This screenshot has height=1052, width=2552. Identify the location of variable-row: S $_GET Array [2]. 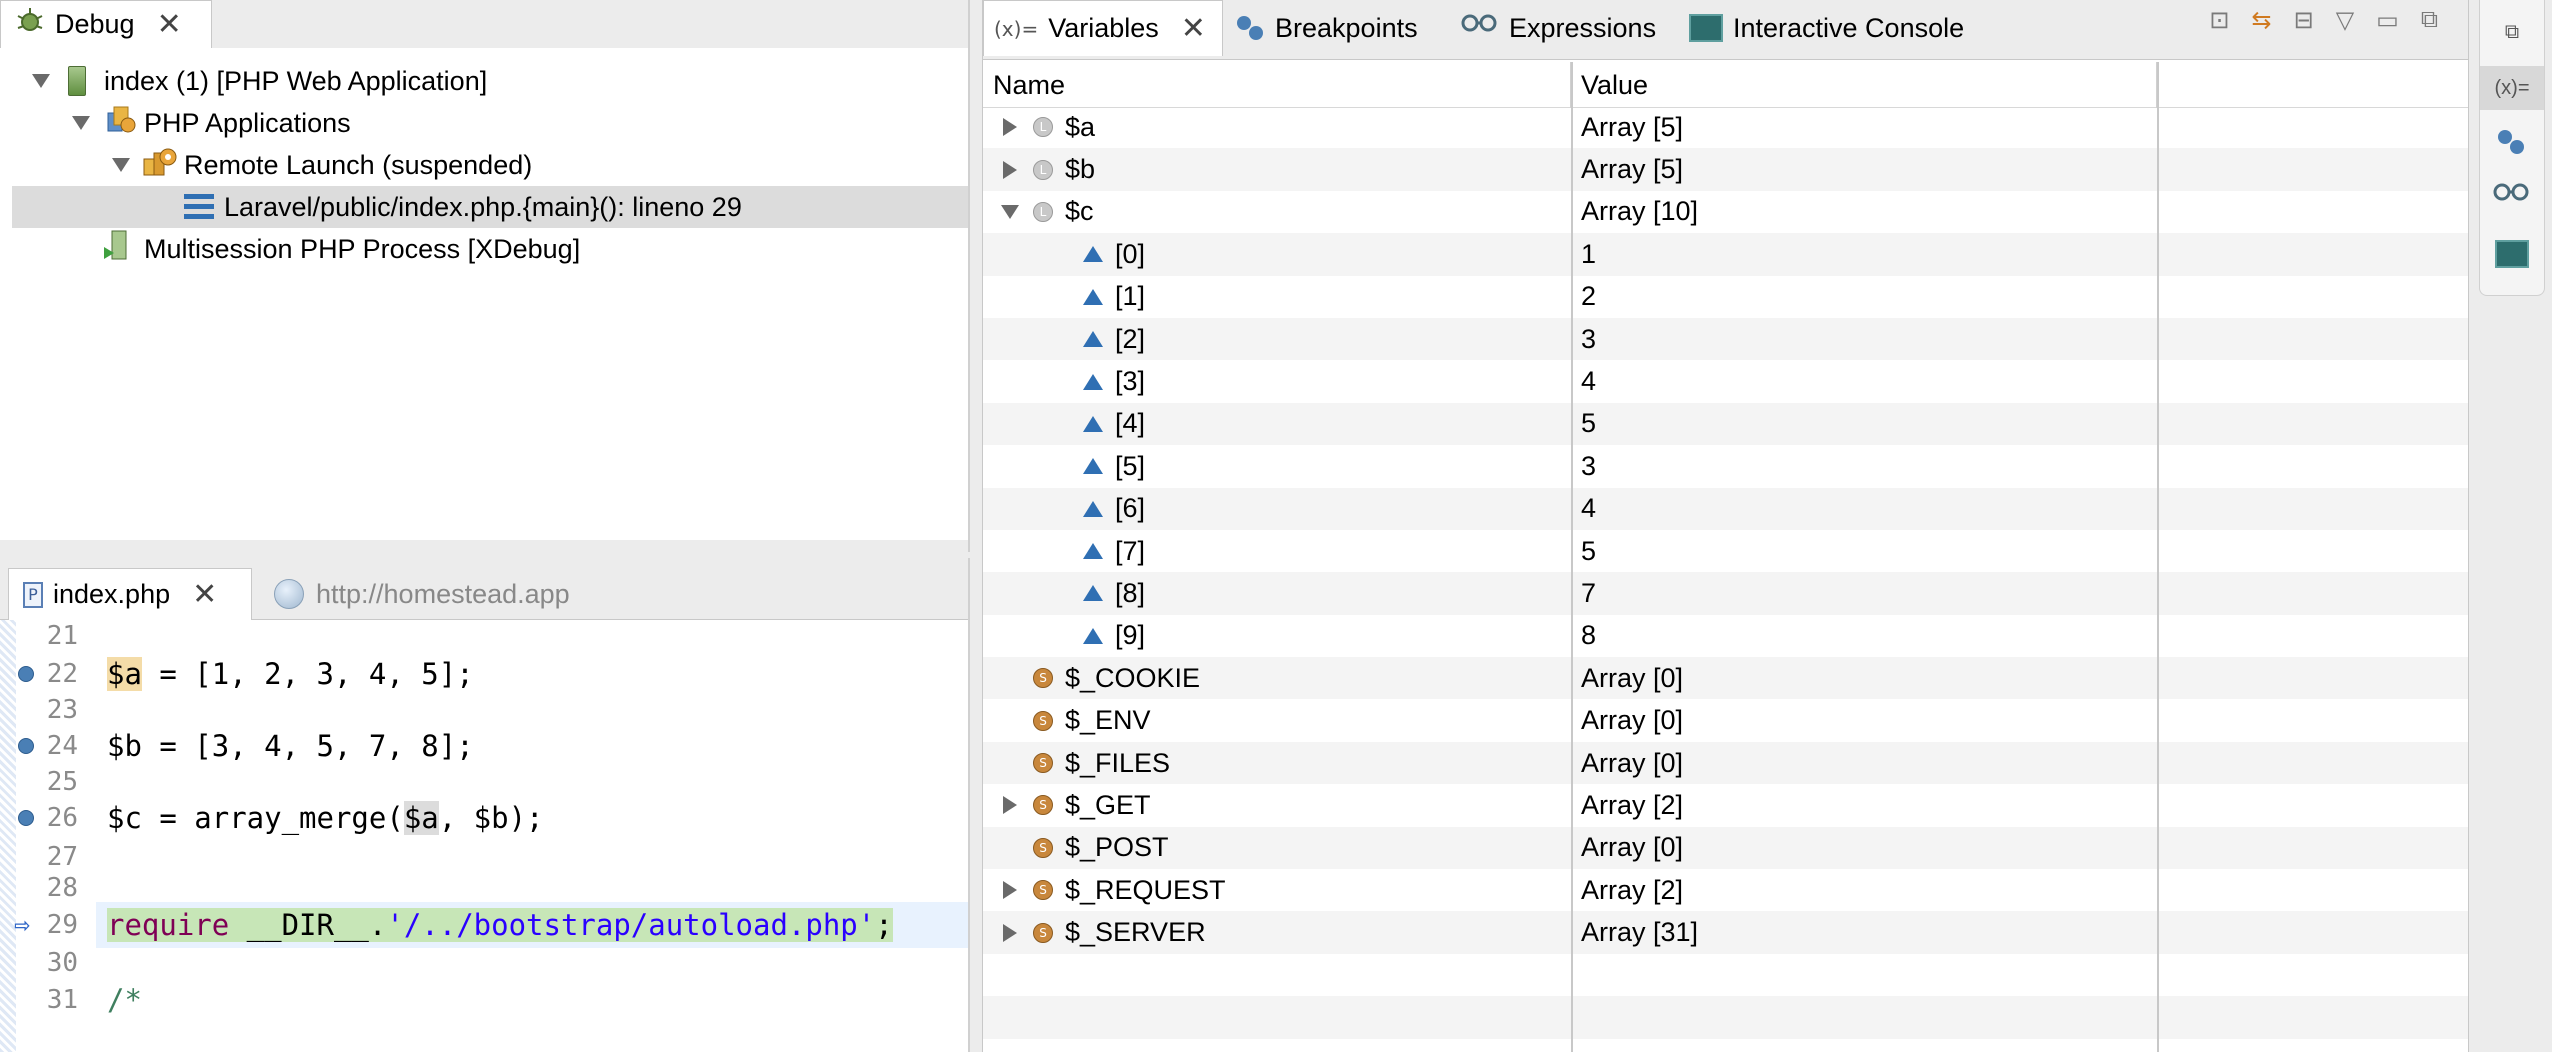
(1726, 805).